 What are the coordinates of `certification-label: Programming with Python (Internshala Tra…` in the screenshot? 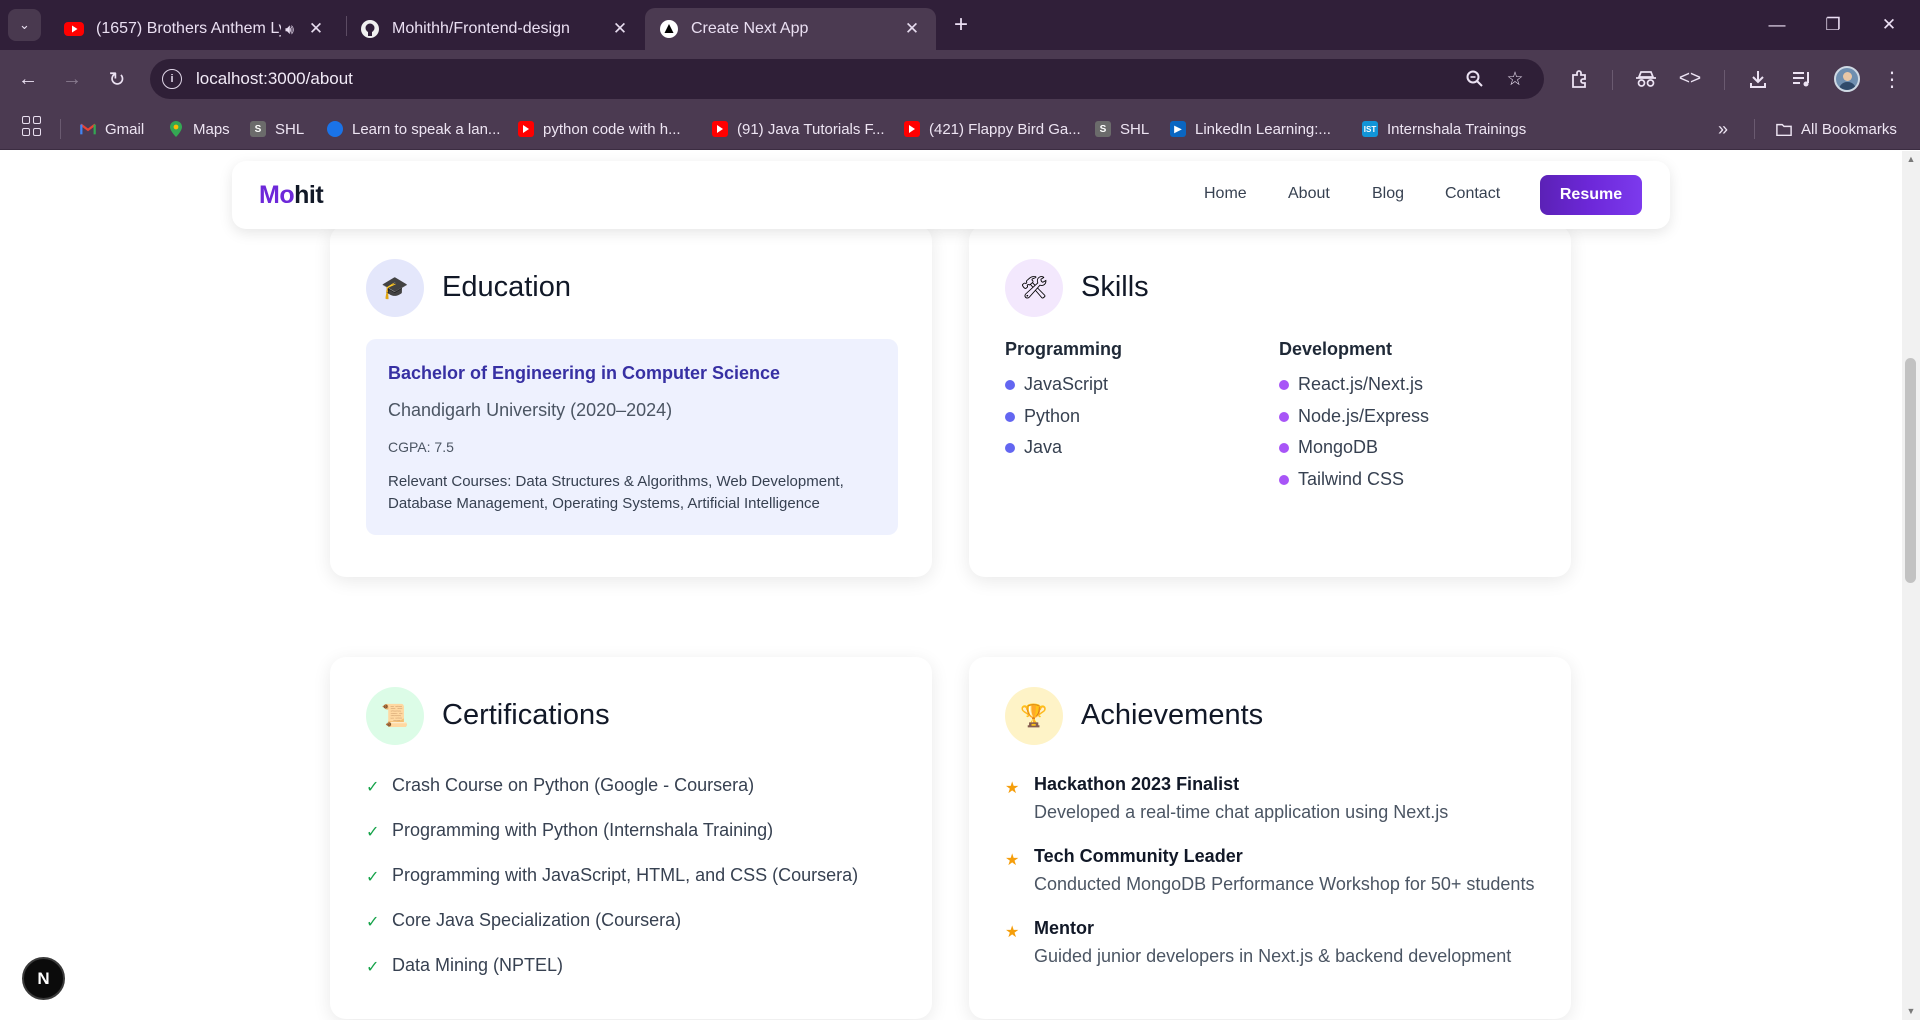 It's located at (583, 830).